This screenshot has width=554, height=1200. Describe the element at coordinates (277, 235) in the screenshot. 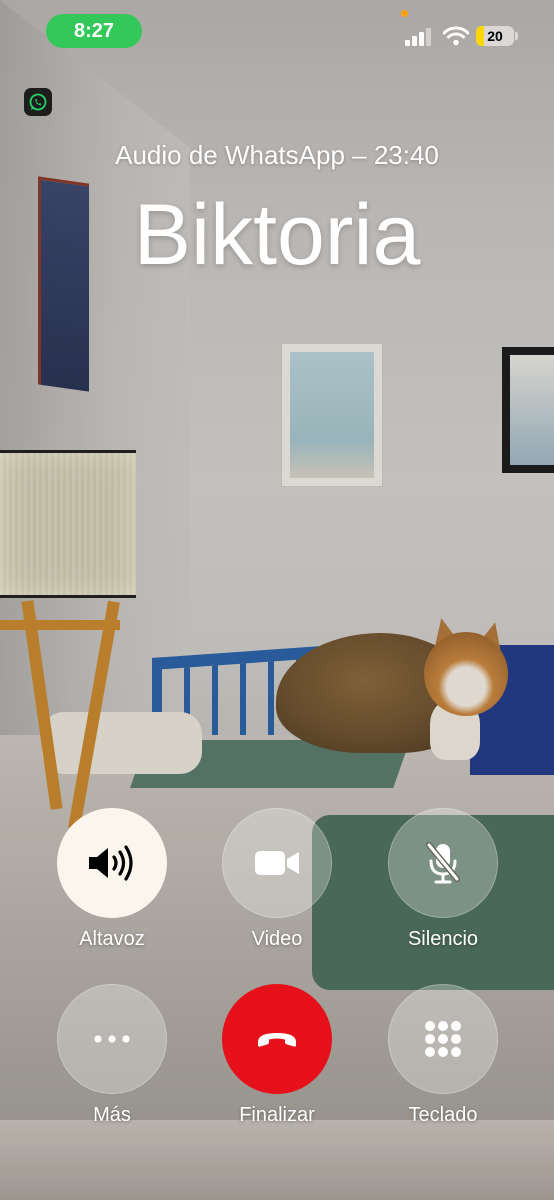

I see `caller-name: Biktoria` at that location.